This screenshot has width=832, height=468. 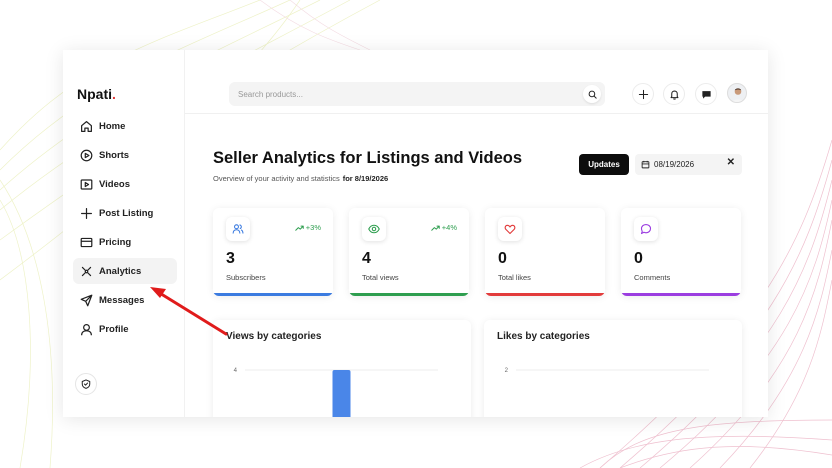 I want to click on logo-text: Npati, so click(x=94, y=94).